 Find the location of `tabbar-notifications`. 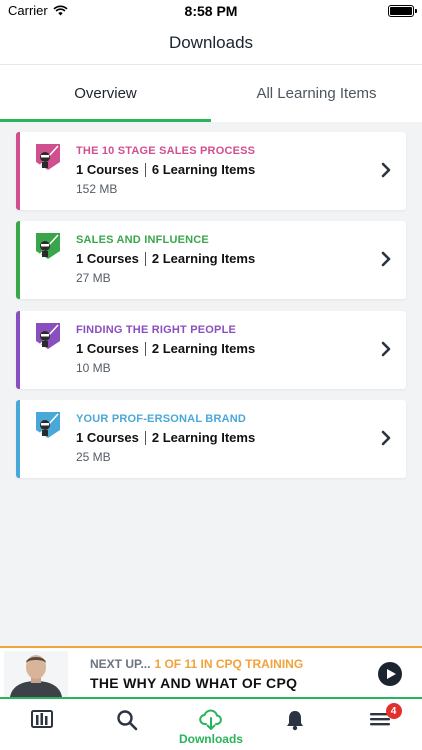

tabbar-notifications is located at coordinates (295, 724).